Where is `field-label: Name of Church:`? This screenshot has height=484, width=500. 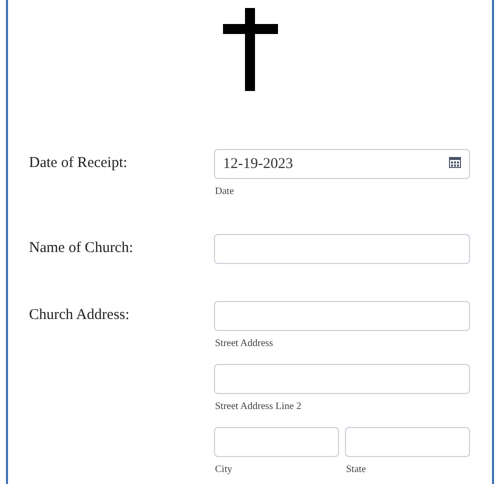
field-label: Name of Church: is located at coordinates (81, 248).